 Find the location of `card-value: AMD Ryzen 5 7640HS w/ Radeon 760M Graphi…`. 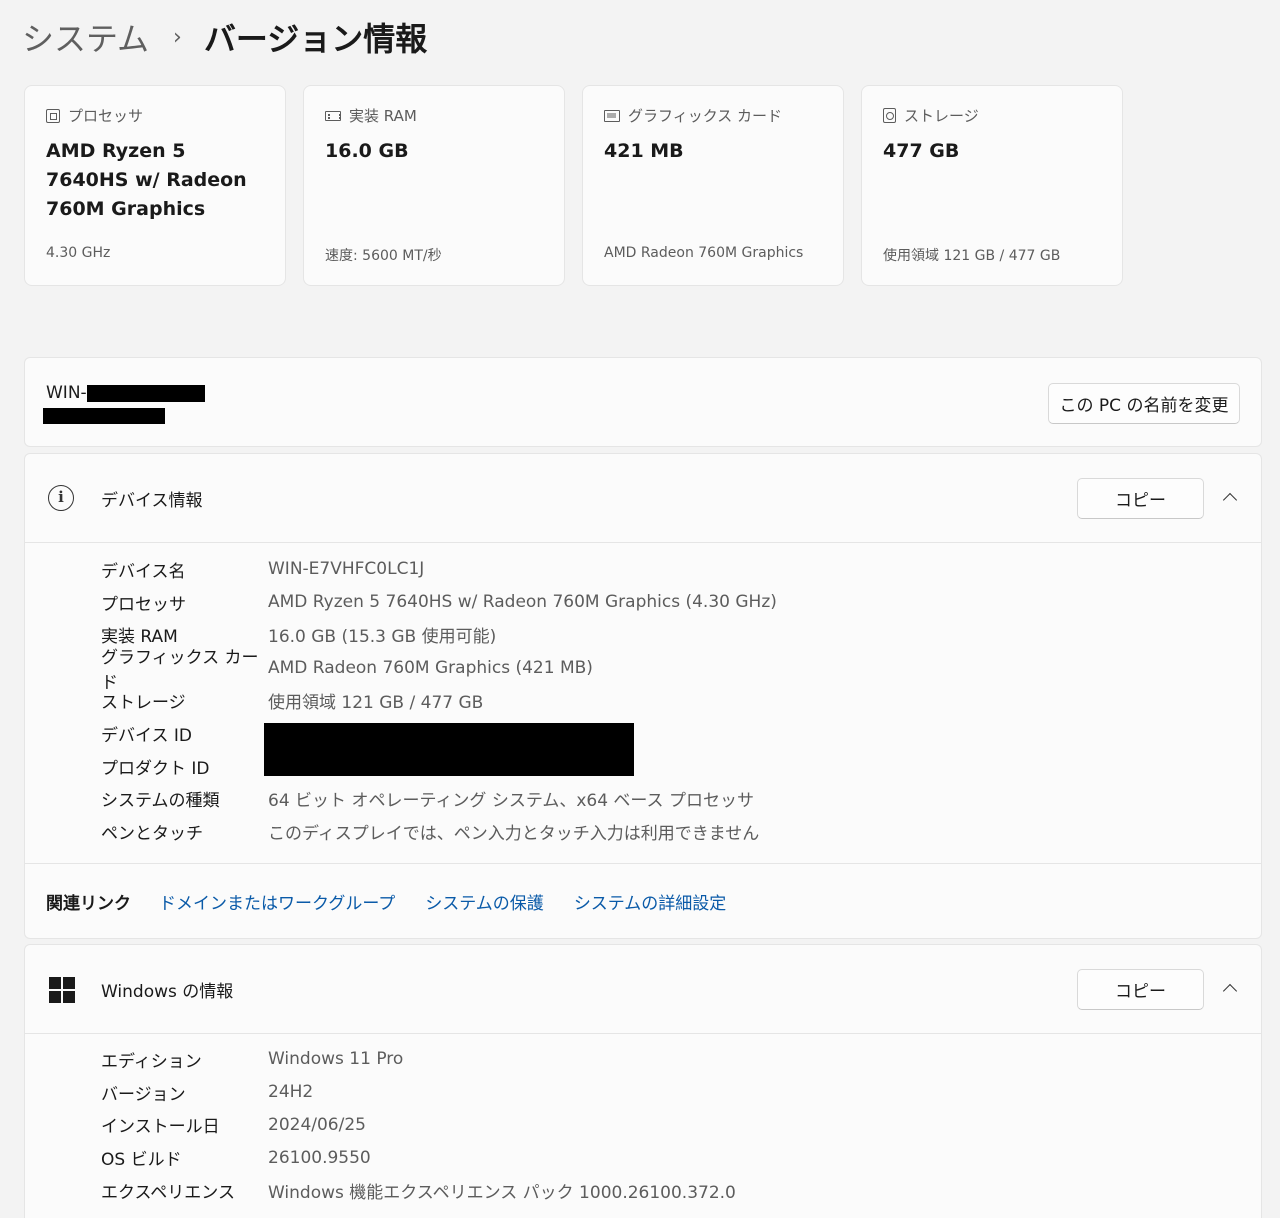

card-value: AMD Ryzen 5 7640HS w/ Radeon 760M Graphi… is located at coordinates (146, 180).